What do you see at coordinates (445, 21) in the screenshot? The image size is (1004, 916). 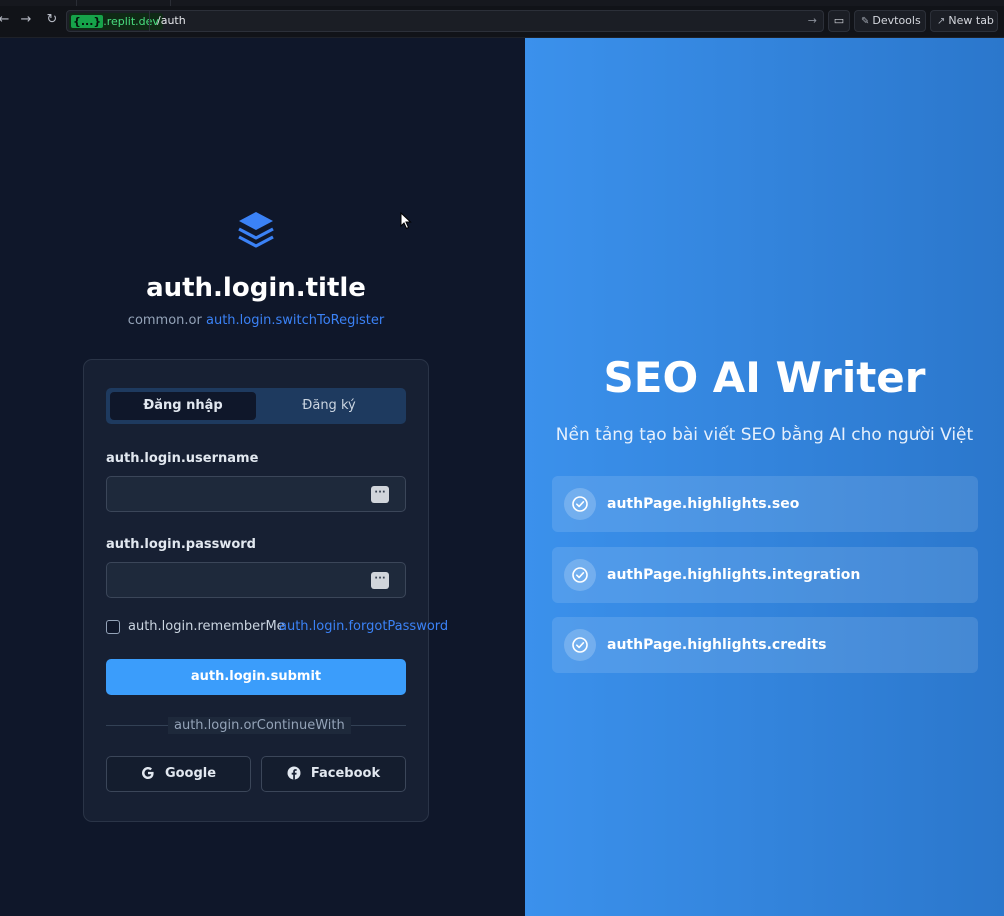 I see `url-bar: {...} .replit.dev /auth →` at bounding box center [445, 21].